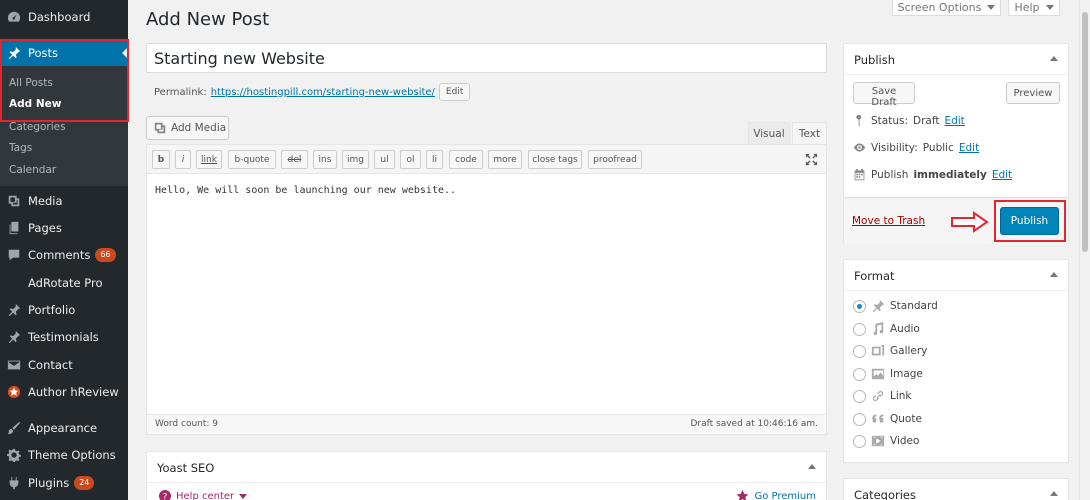  Describe the element at coordinates (888, 374) in the screenshot. I see `format-option-image: Image` at that location.